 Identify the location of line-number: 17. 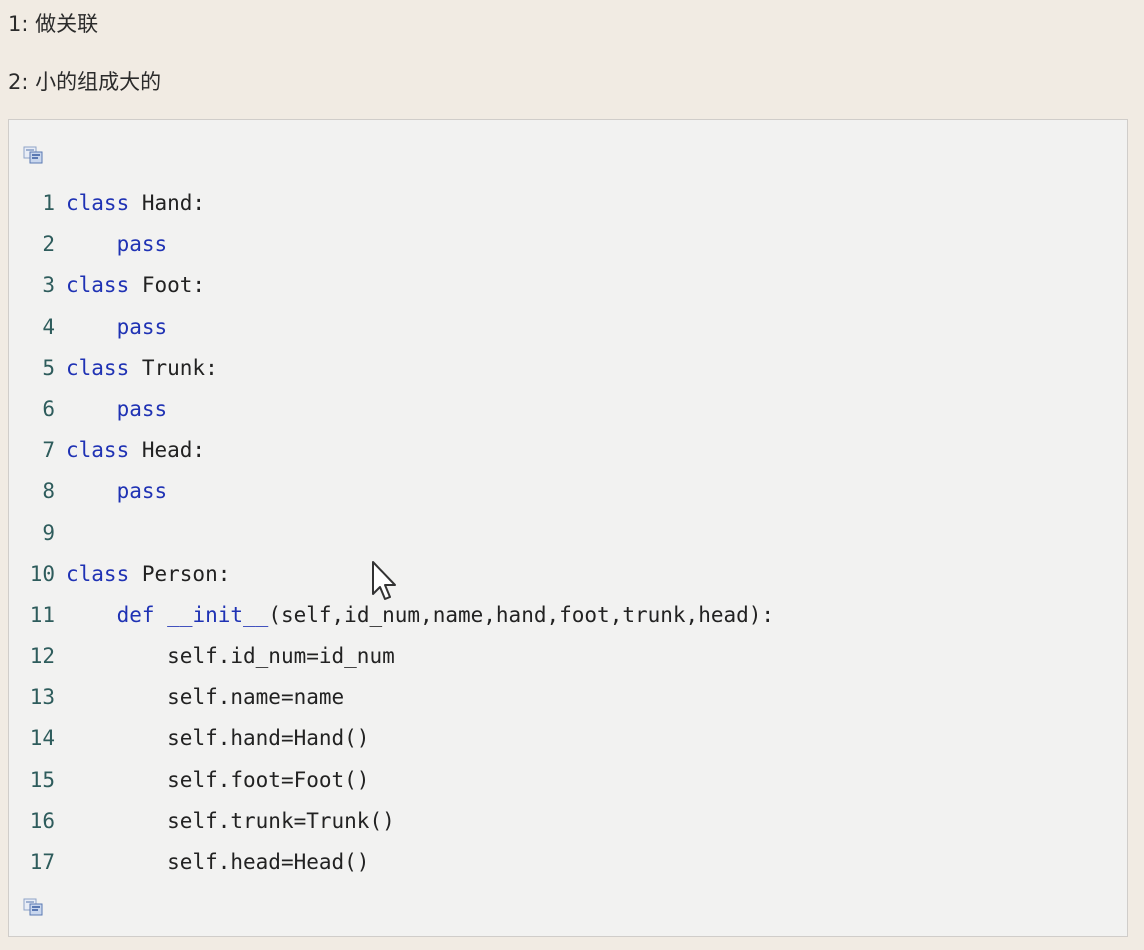
(42, 862).